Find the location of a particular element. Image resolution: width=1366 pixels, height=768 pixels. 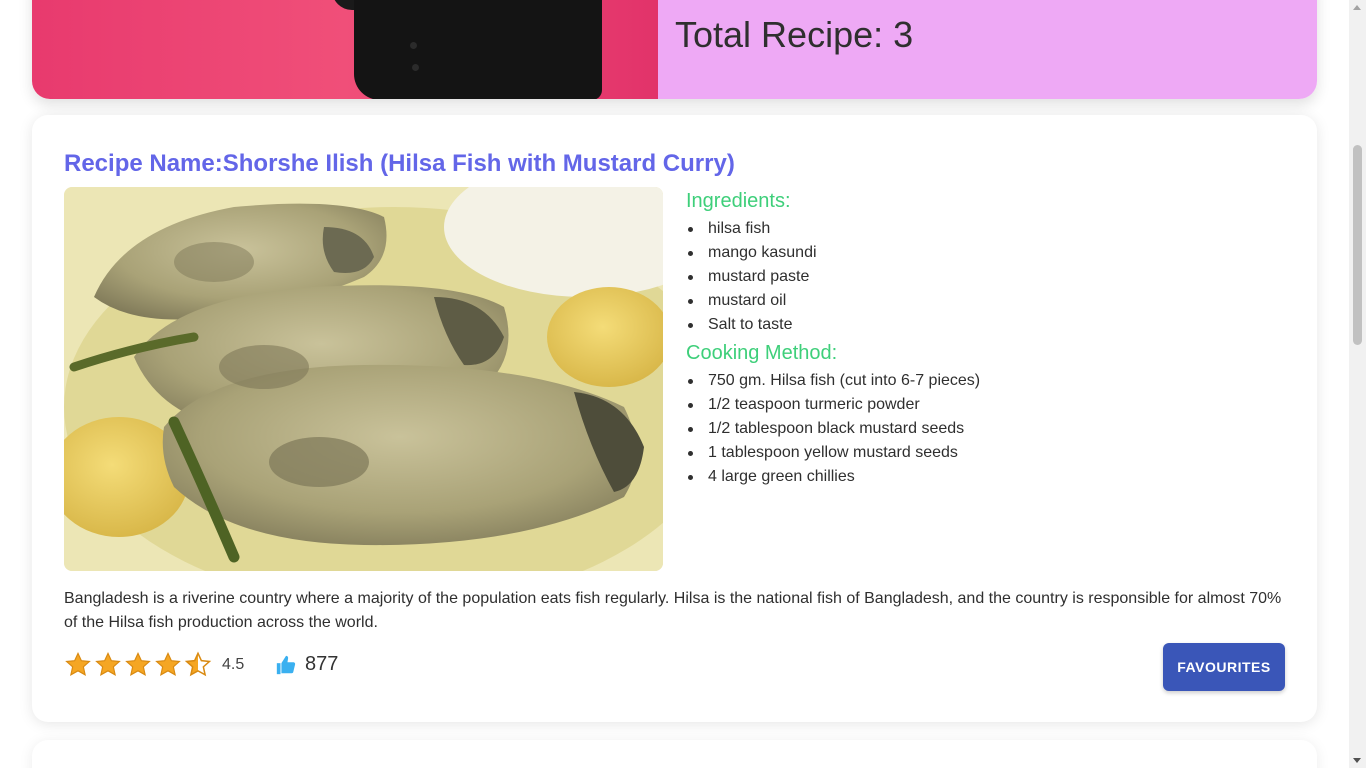

likes-count: 877 is located at coordinates (322, 664).